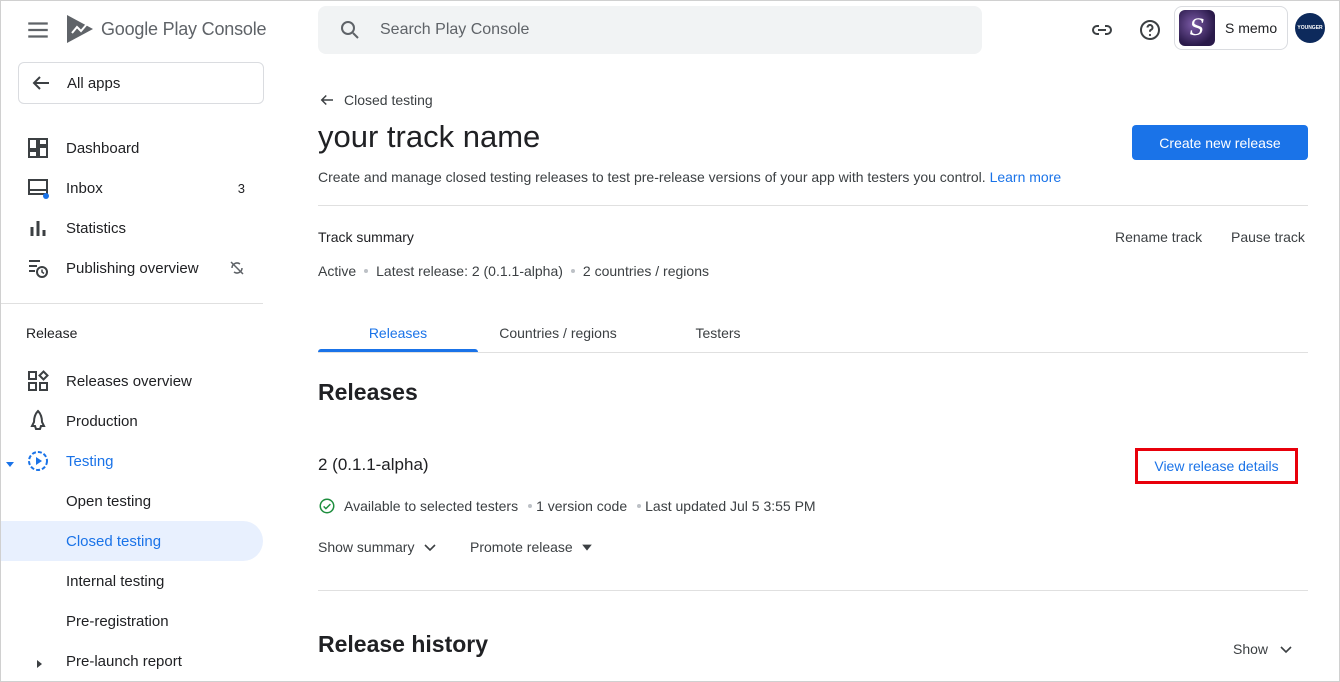 The width and height of the screenshot is (1340, 682). Describe the element at coordinates (38, 30) in the screenshot. I see `hamburger-menu-icon` at that location.